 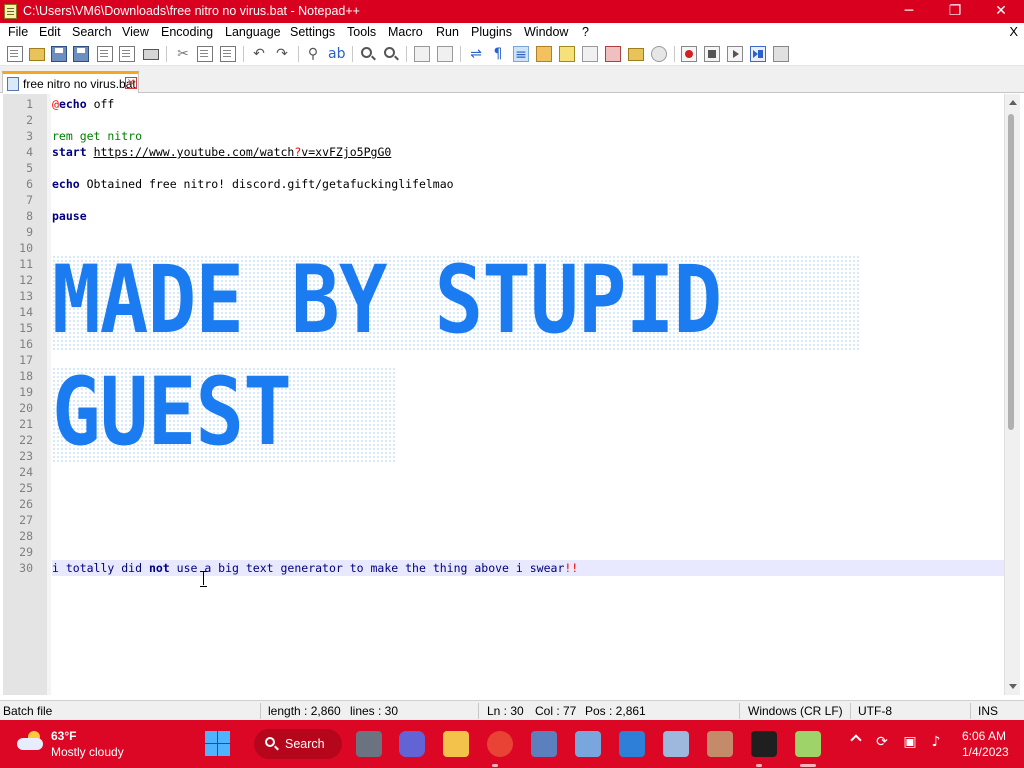 What do you see at coordinates (590, 54) in the screenshot?
I see `document-list-icon` at bounding box center [590, 54].